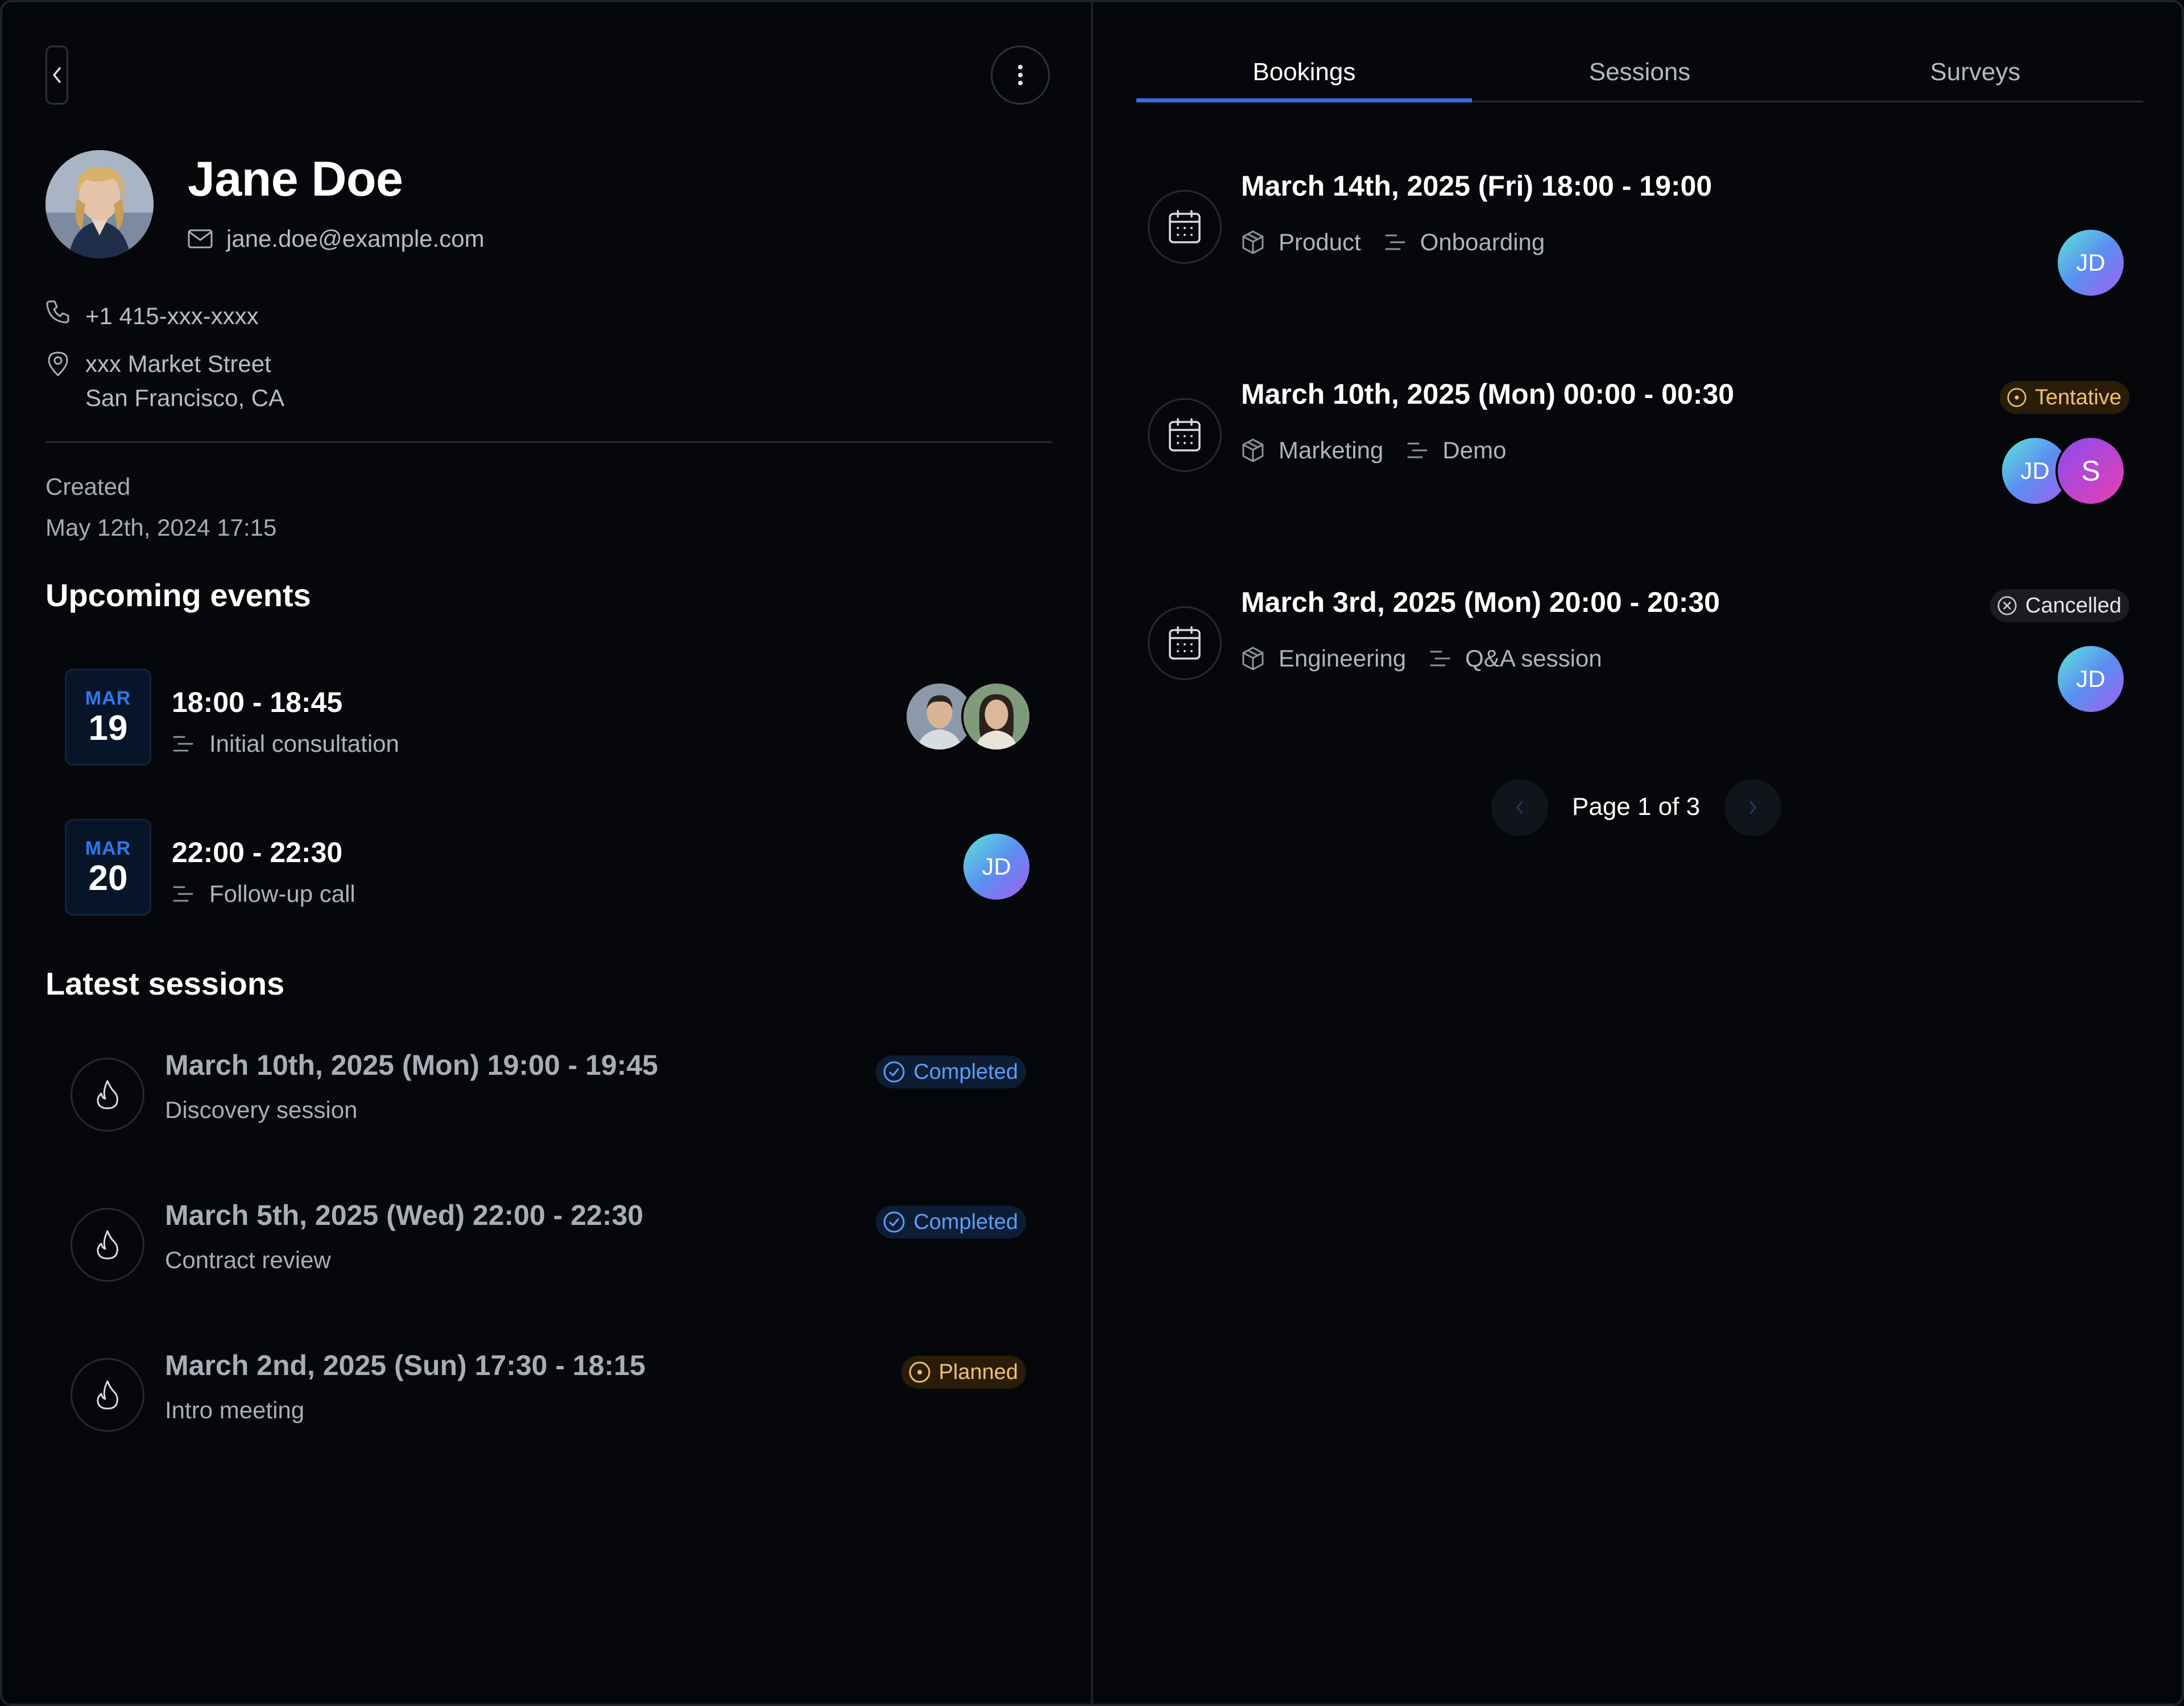 This screenshot has width=2184, height=1706. What do you see at coordinates (108, 848) in the screenshot?
I see `event-month: MAR` at bounding box center [108, 848].